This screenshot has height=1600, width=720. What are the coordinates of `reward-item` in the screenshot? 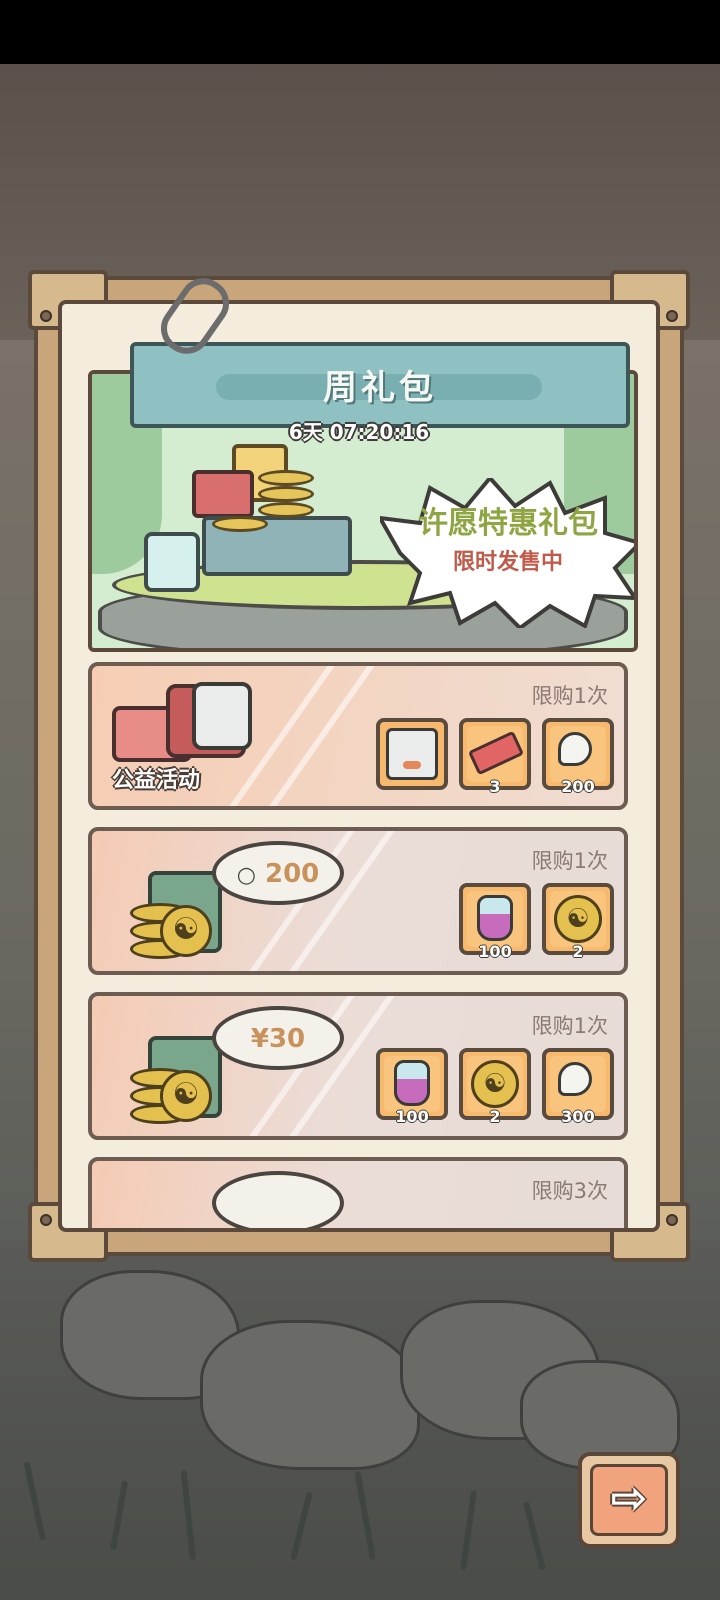 It's located at (412, 754).